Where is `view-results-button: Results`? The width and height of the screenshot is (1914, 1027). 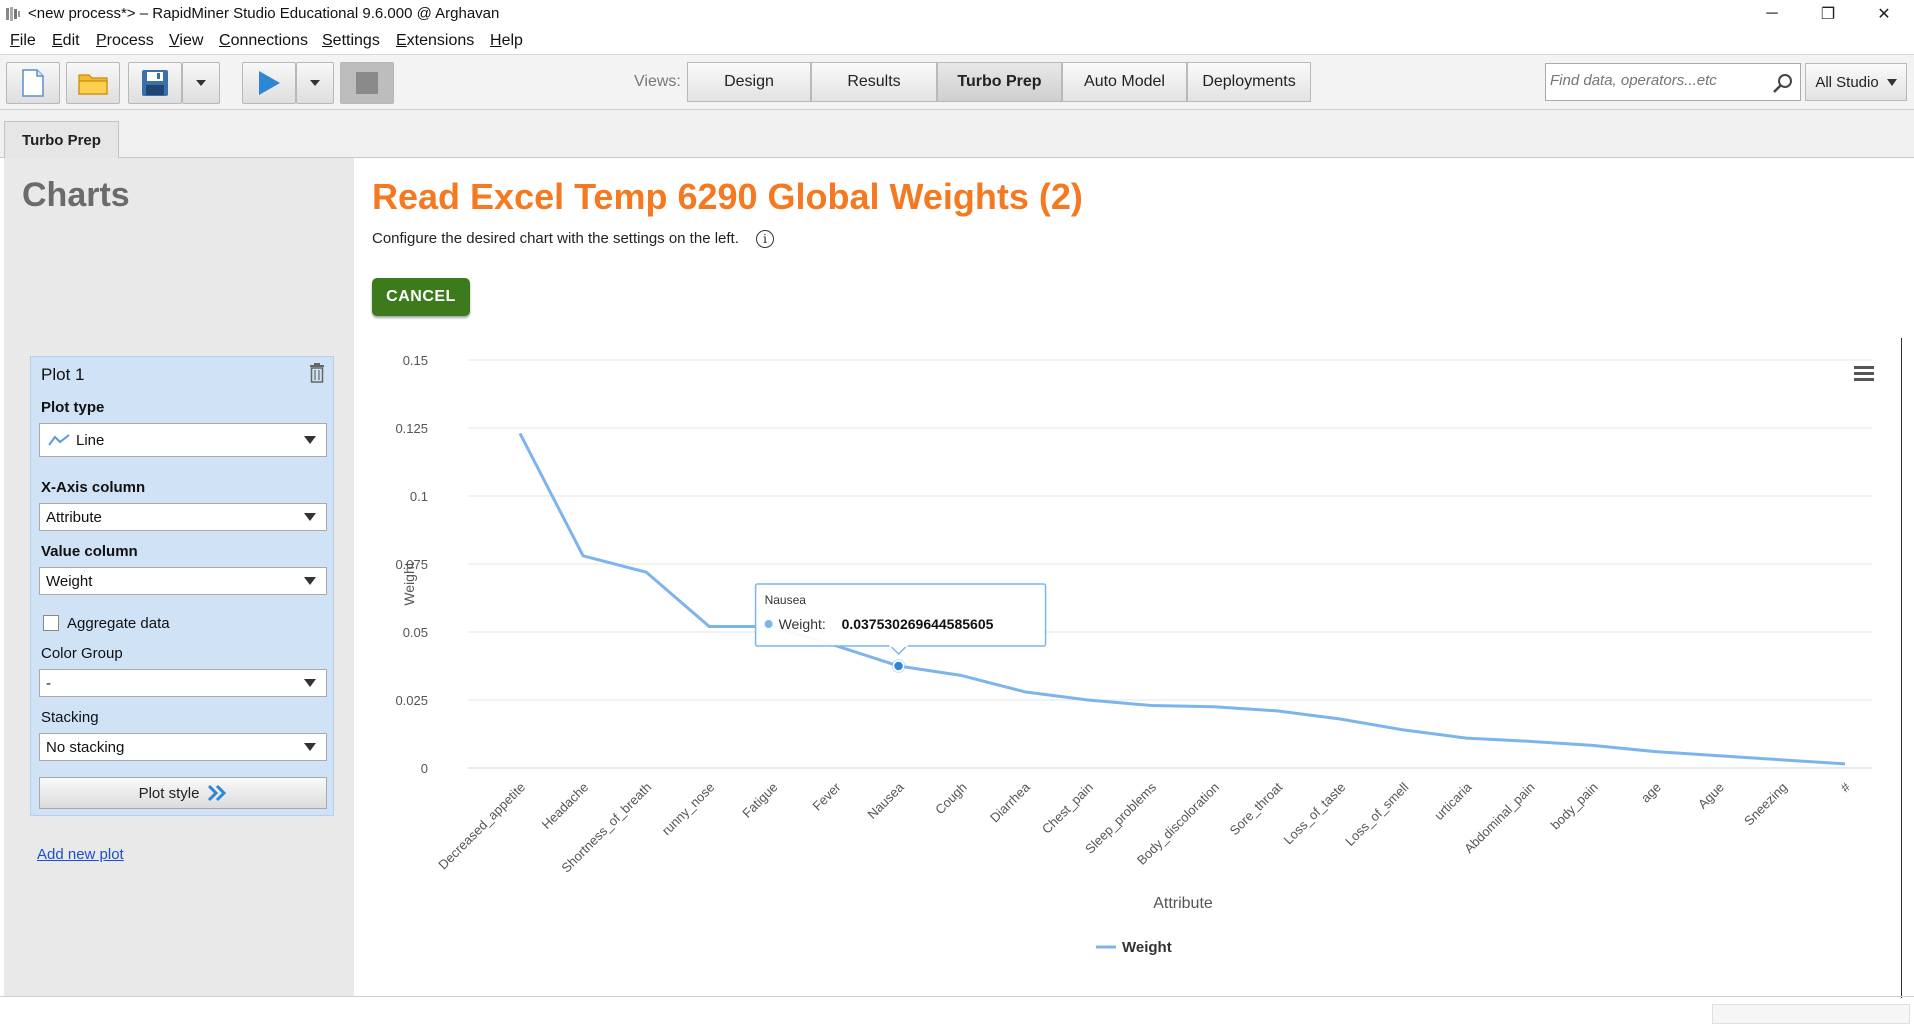
view-results-button: Results is located at coordinates (874, 82).